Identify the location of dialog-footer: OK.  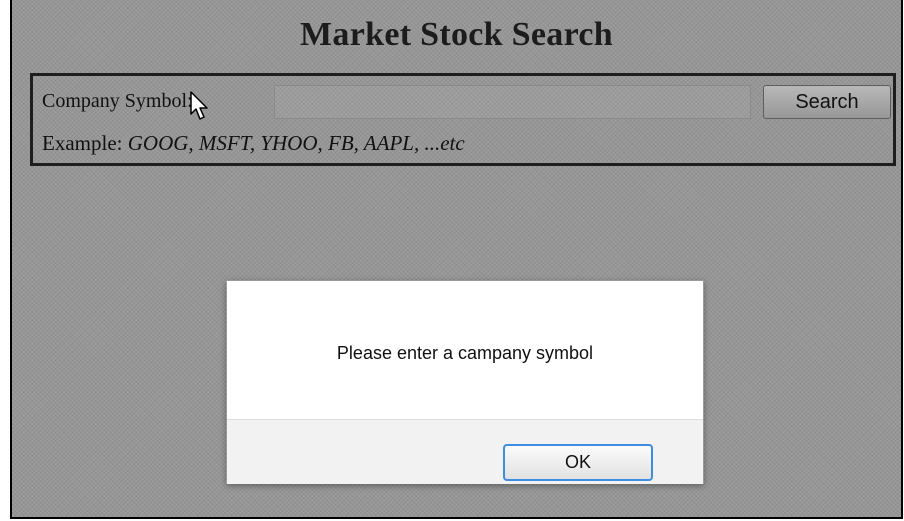
(465, 451).